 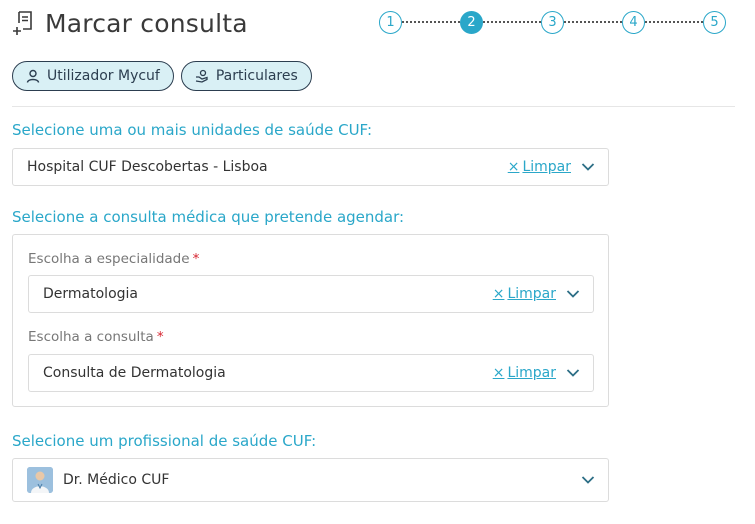 I want to click on specialty-label: Escolha a especialidade *, so click(x=113, y=259).